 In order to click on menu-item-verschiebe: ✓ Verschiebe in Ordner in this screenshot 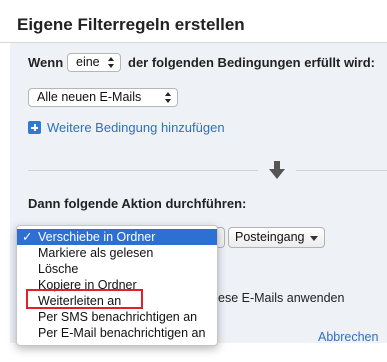, I will do `click(117, 237)`.